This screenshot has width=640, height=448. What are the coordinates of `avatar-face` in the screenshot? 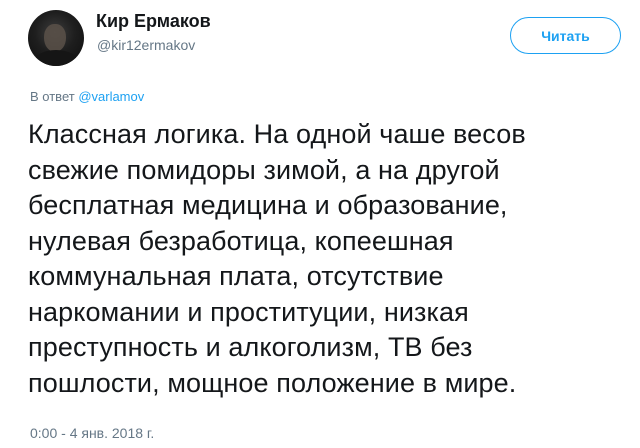 It's located at (55, 38).